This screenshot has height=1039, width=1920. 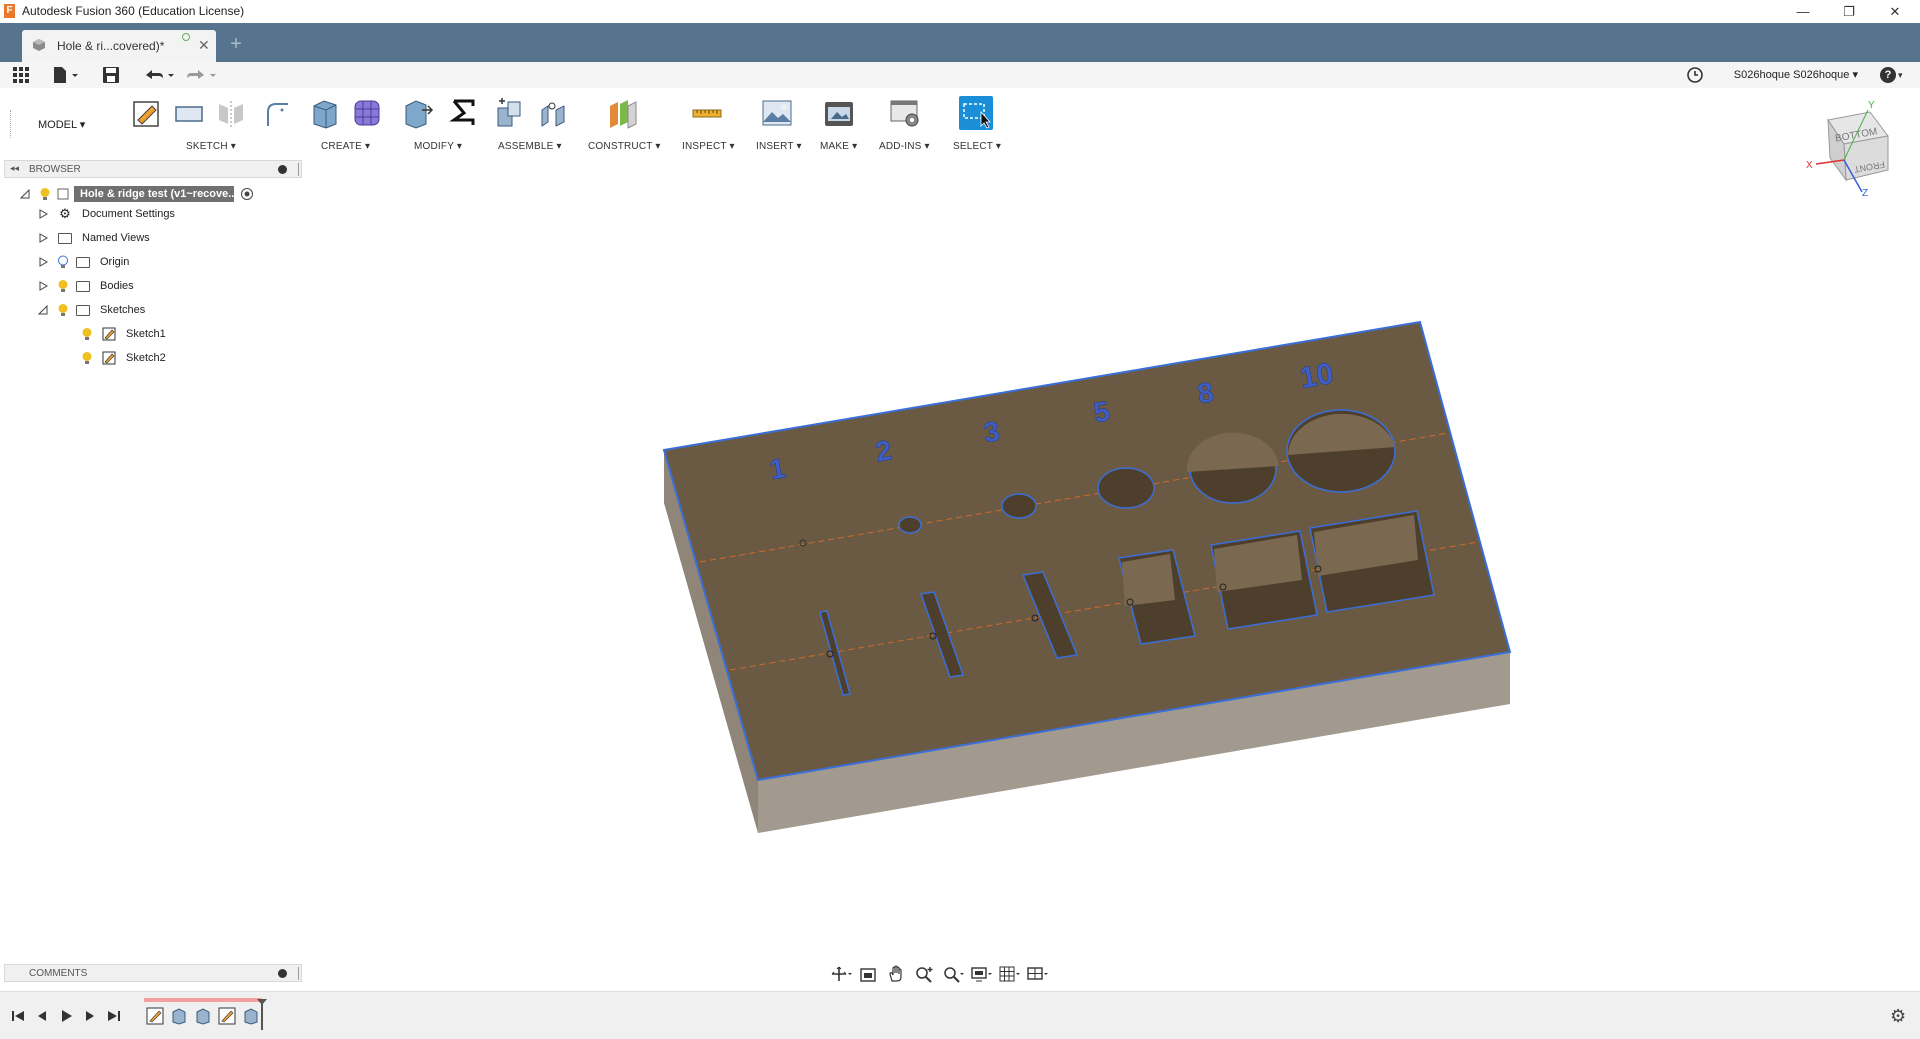 I want to click on new-tab-button: +, so click(x=236, y=45).